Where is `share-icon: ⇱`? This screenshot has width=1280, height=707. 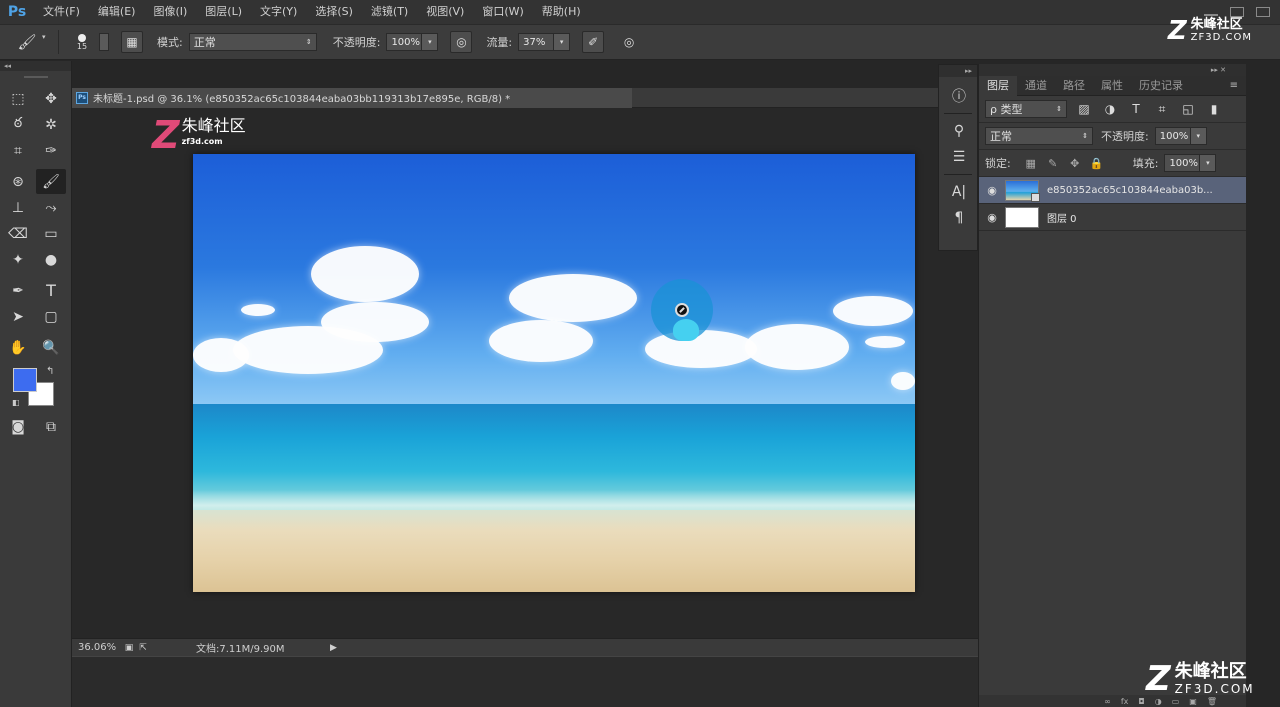
share-icon: ⇱ is located at coordinates (143, 648).